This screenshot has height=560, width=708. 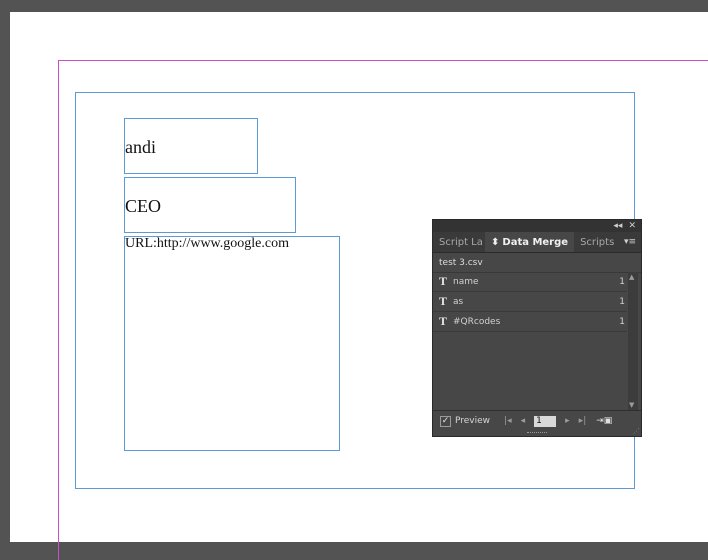 I want to click on preview-label: Preview, so click(x=473, y=421).